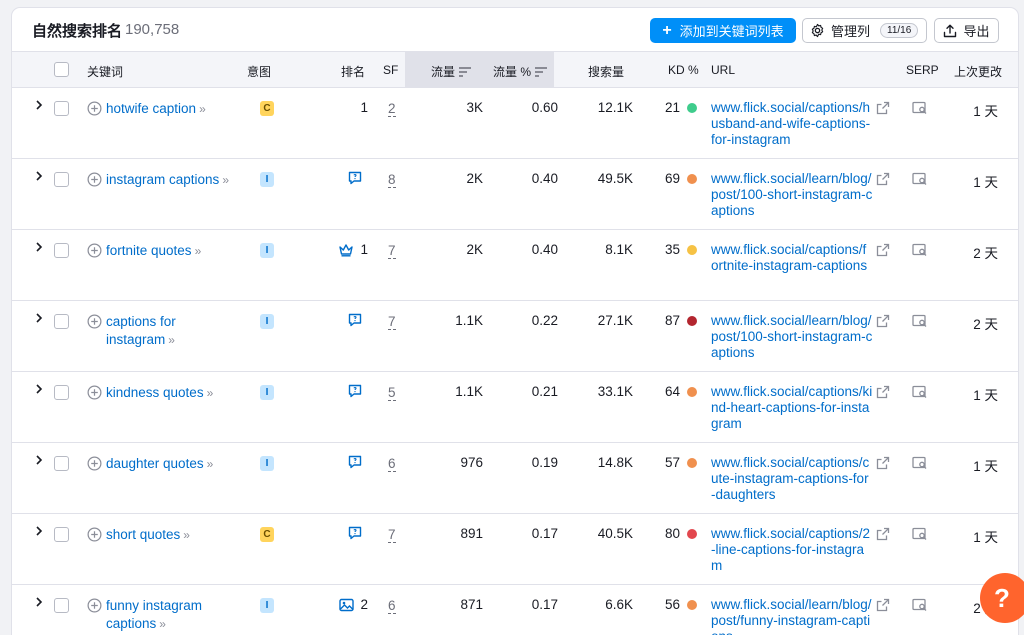  I want to click on keyword-link: short quotes», so click(171, 535).